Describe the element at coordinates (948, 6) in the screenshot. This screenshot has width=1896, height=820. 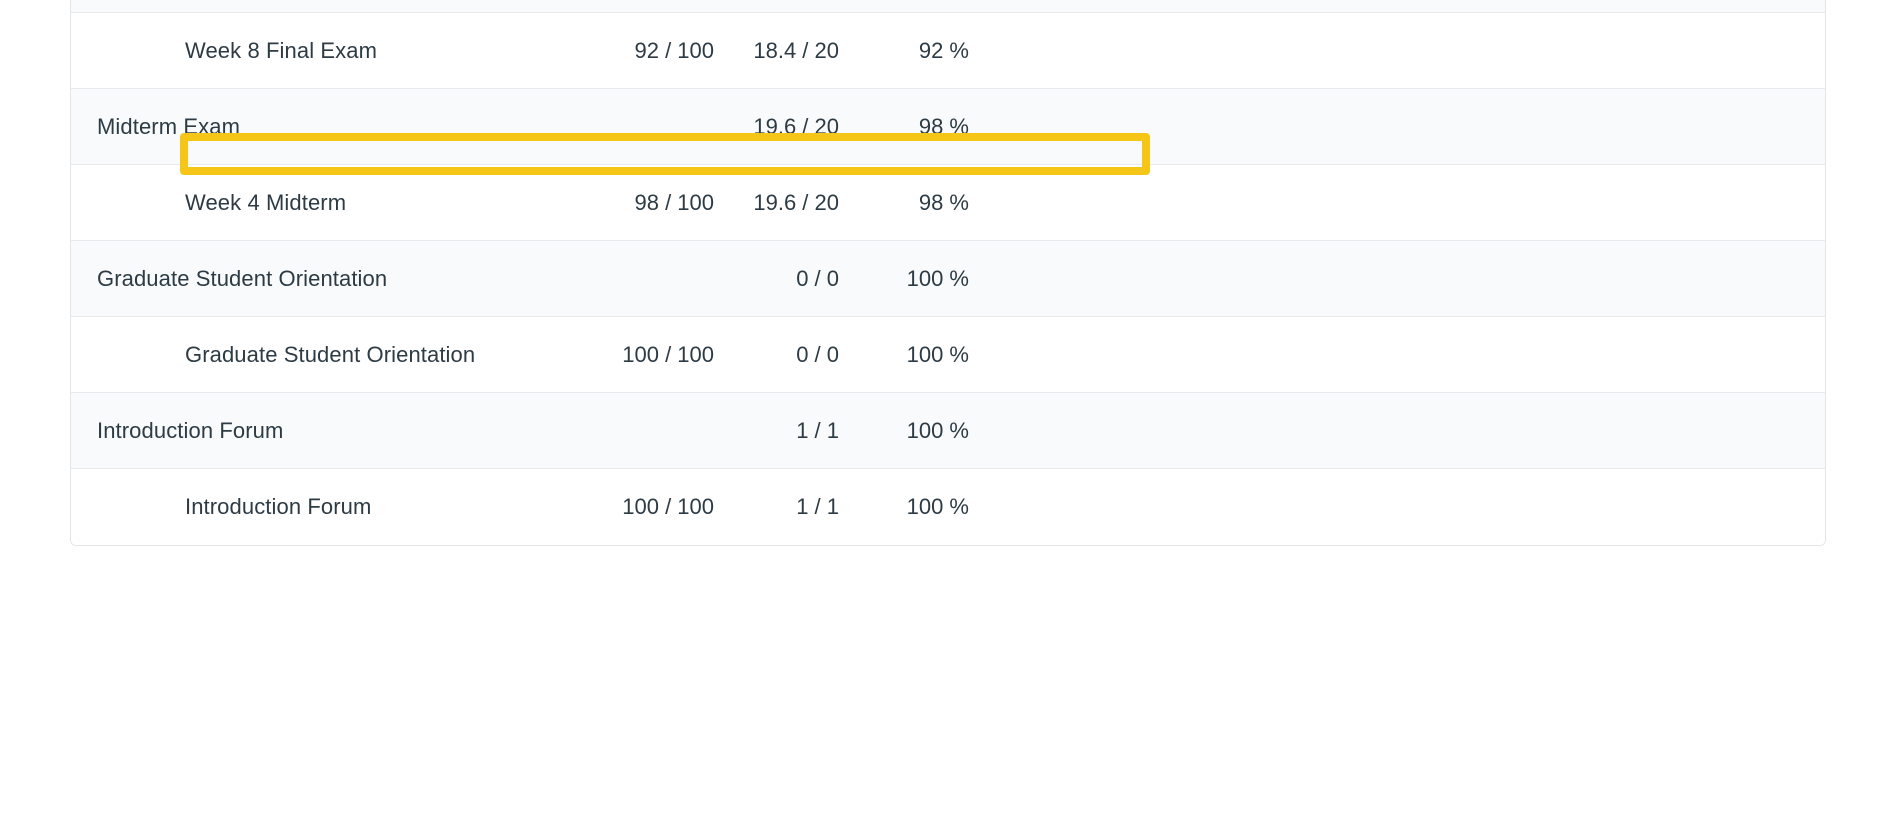
I see `table-row: Final Exam 18.4 / 20 92 %` at that location.